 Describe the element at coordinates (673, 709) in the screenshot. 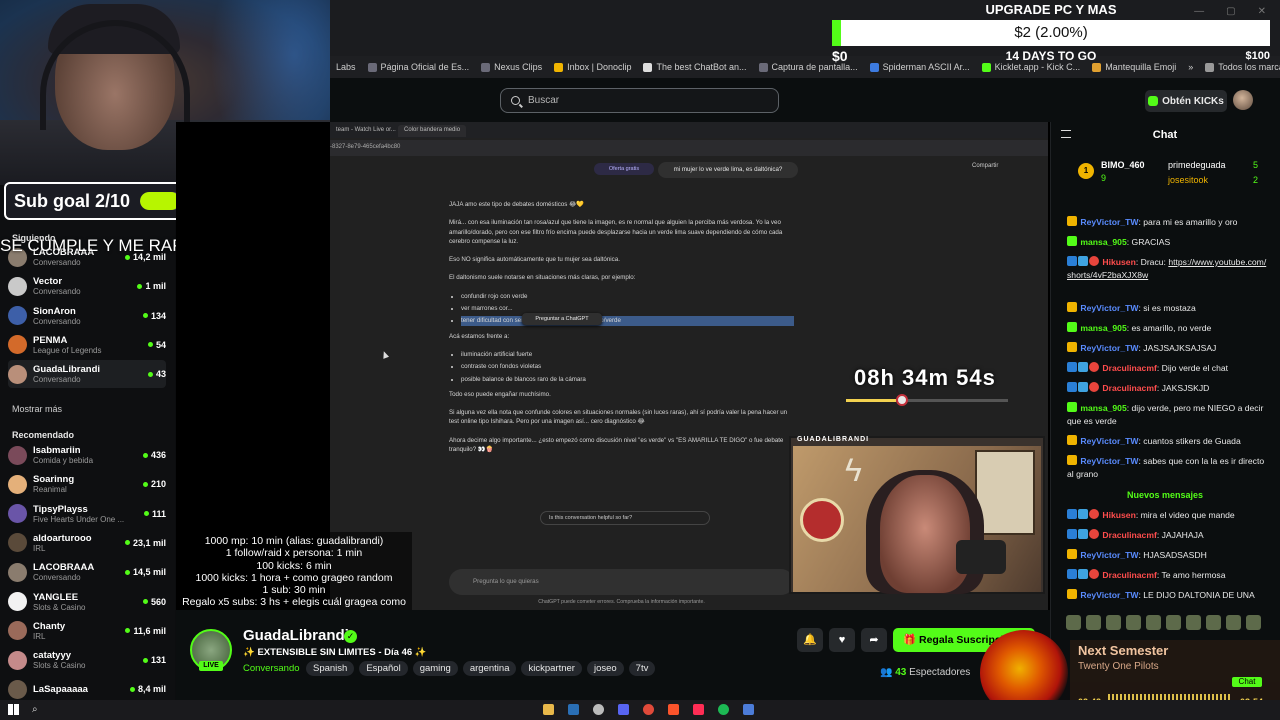

I see `brave-icon` at that location.